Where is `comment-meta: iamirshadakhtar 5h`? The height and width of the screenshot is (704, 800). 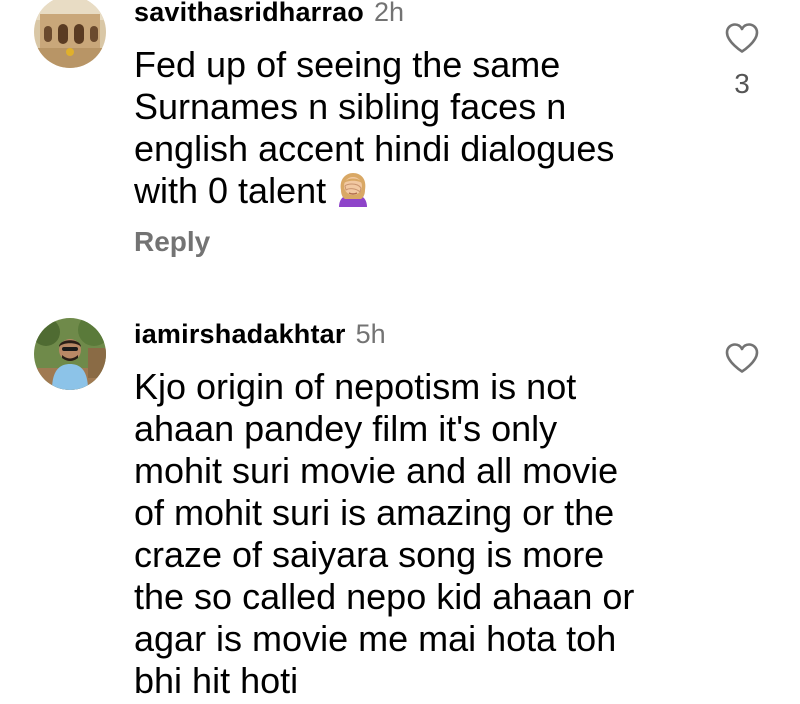 comment-meta: iamirshadakhtar 5h is located at coordinates (260, 334).